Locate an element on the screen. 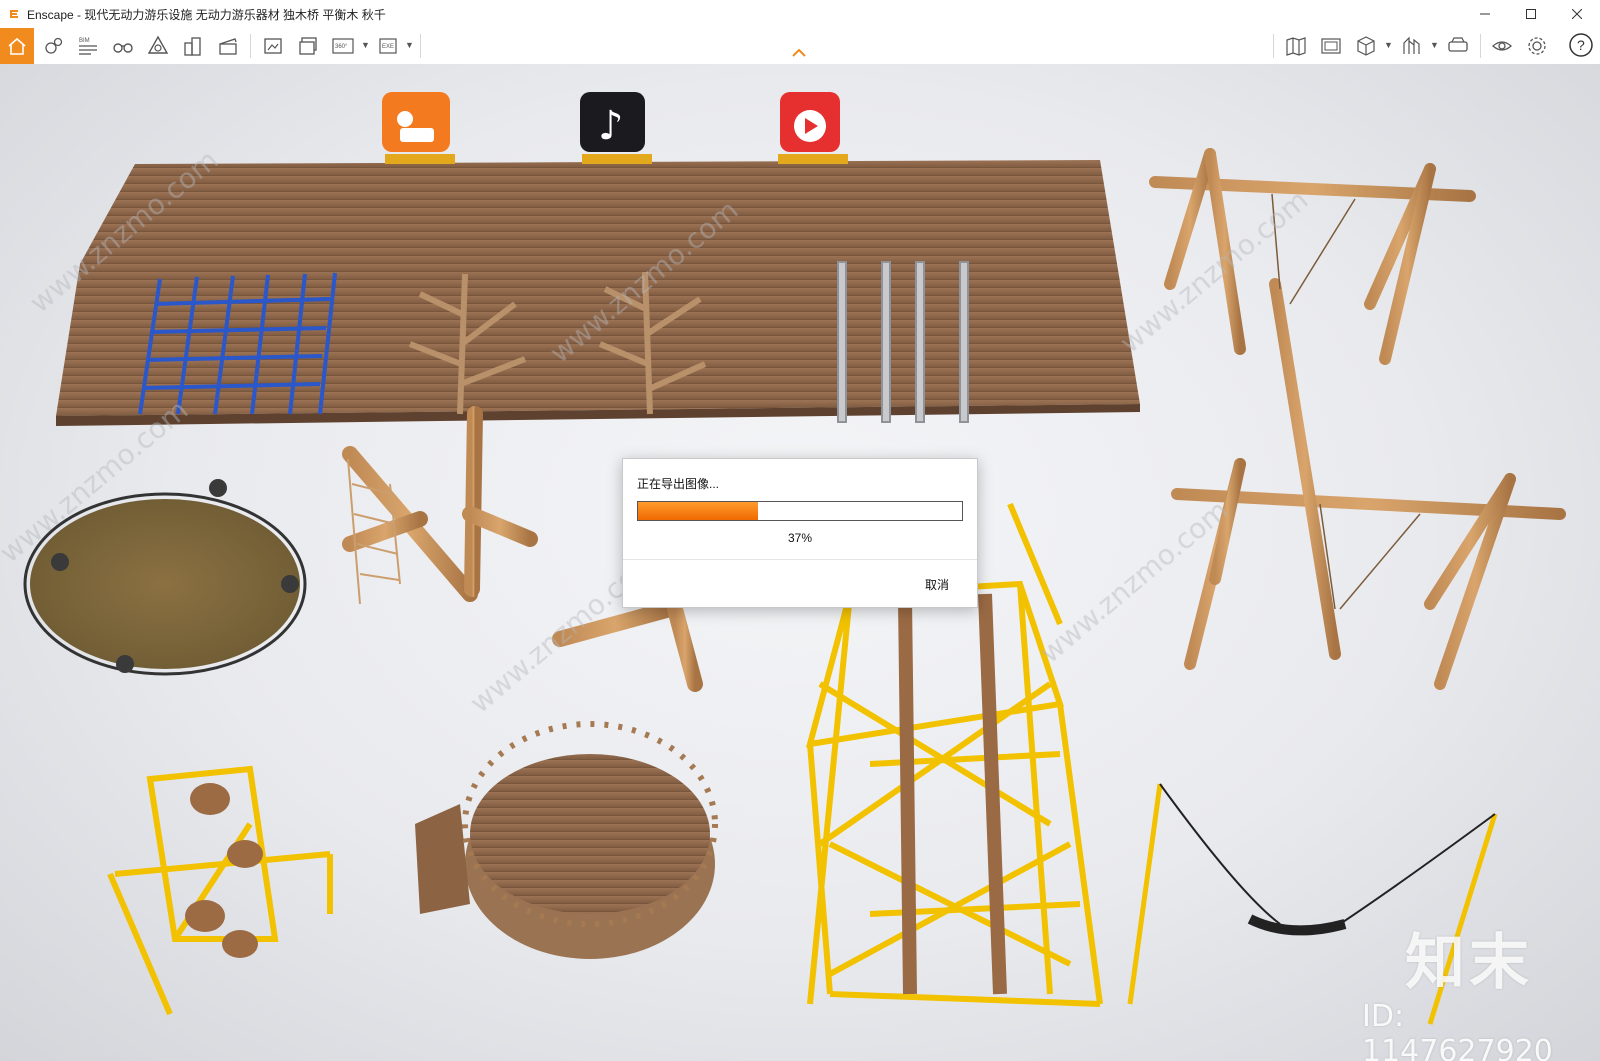 Image resolution: width=1600 pixels, height=1061 pixels. maximize-button is located at coordinates (1531, 14).